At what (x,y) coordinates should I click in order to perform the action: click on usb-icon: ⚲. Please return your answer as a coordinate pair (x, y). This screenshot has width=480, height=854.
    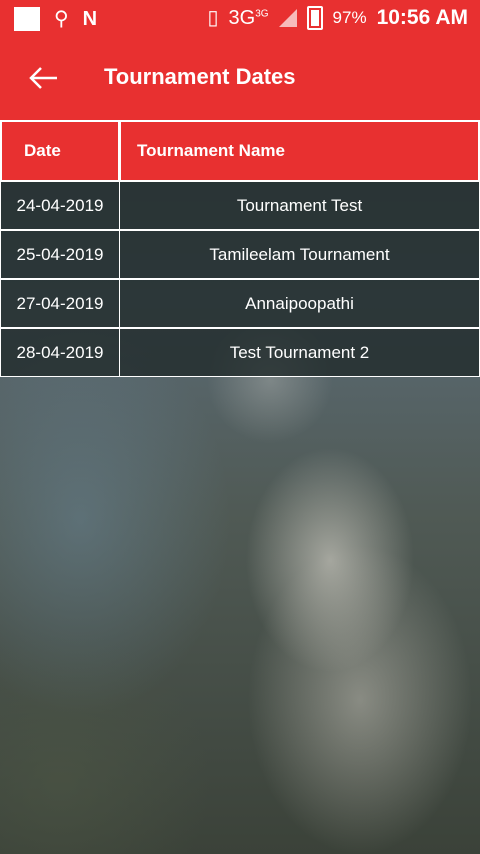
    Looking at the image, I should click on (61, 19).